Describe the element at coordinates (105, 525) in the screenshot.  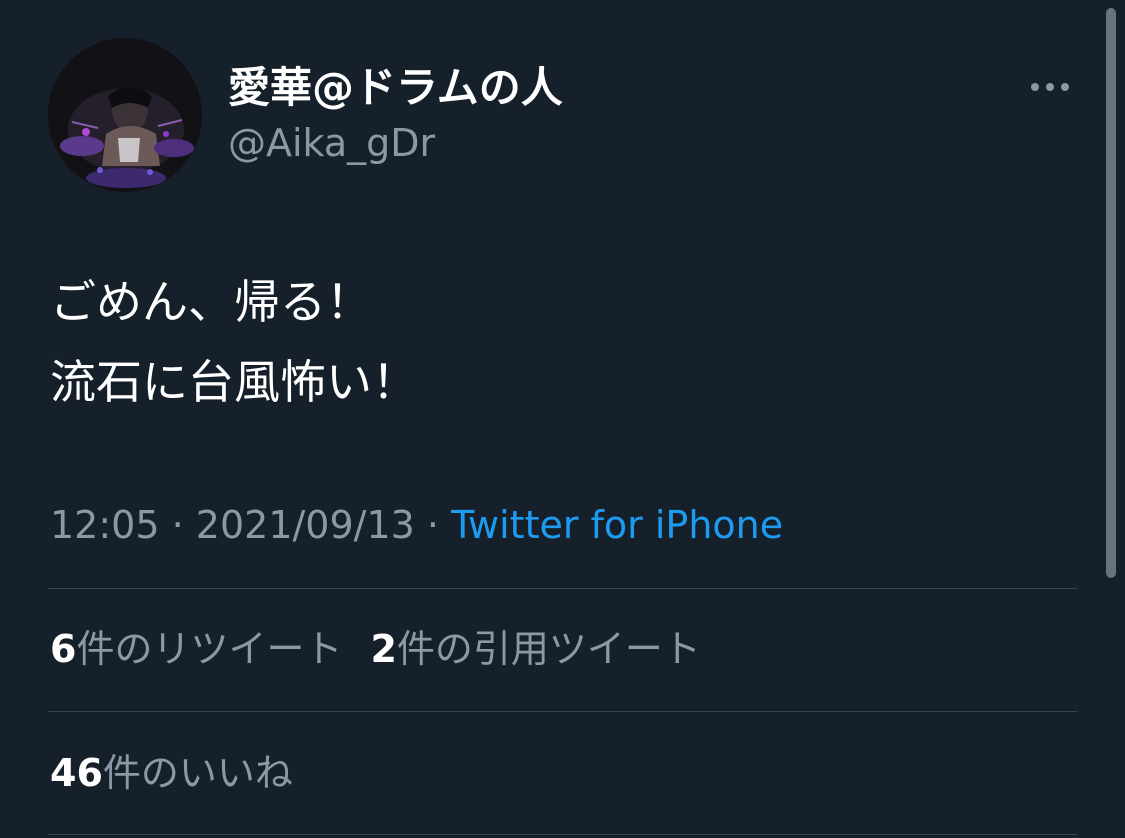
I see `tweet-time: 12:05` at that location.